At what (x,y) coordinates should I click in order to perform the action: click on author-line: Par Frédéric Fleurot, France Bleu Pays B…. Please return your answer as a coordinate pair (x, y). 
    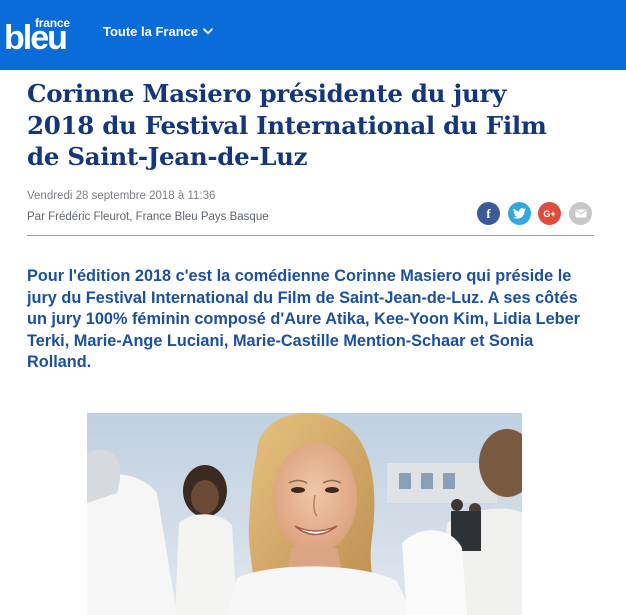
    Looking at the image, I should click on (148, 217).